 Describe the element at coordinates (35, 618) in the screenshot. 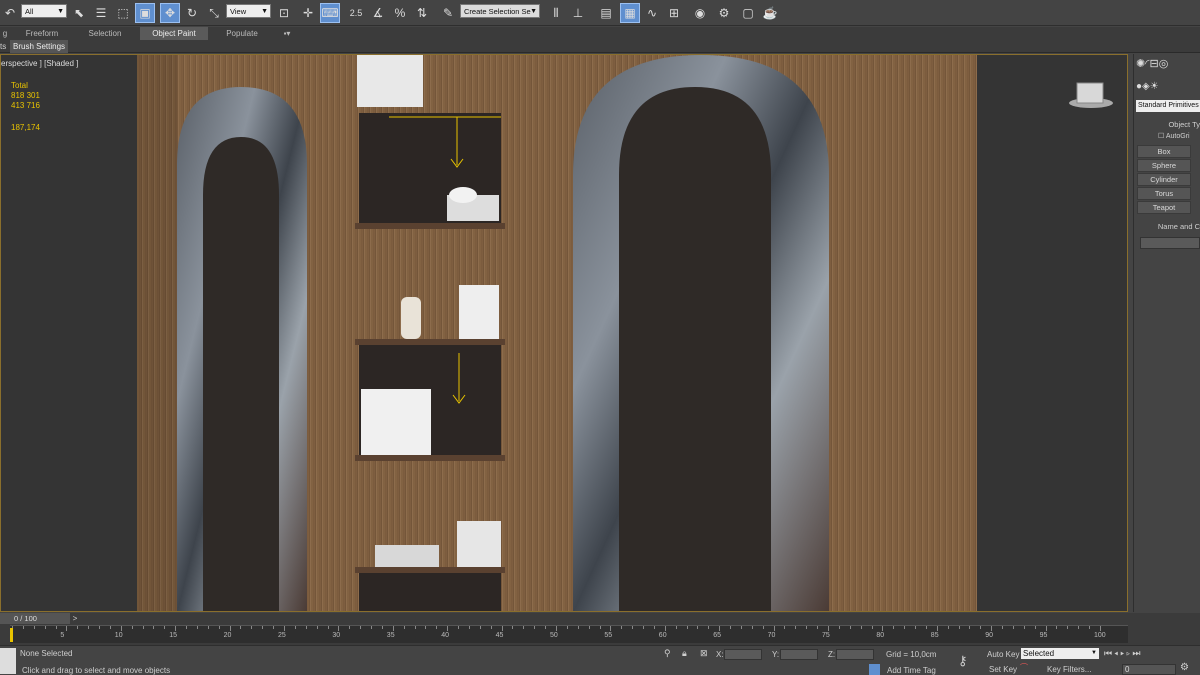

I see `time-slider: 0 / 100` at that location.